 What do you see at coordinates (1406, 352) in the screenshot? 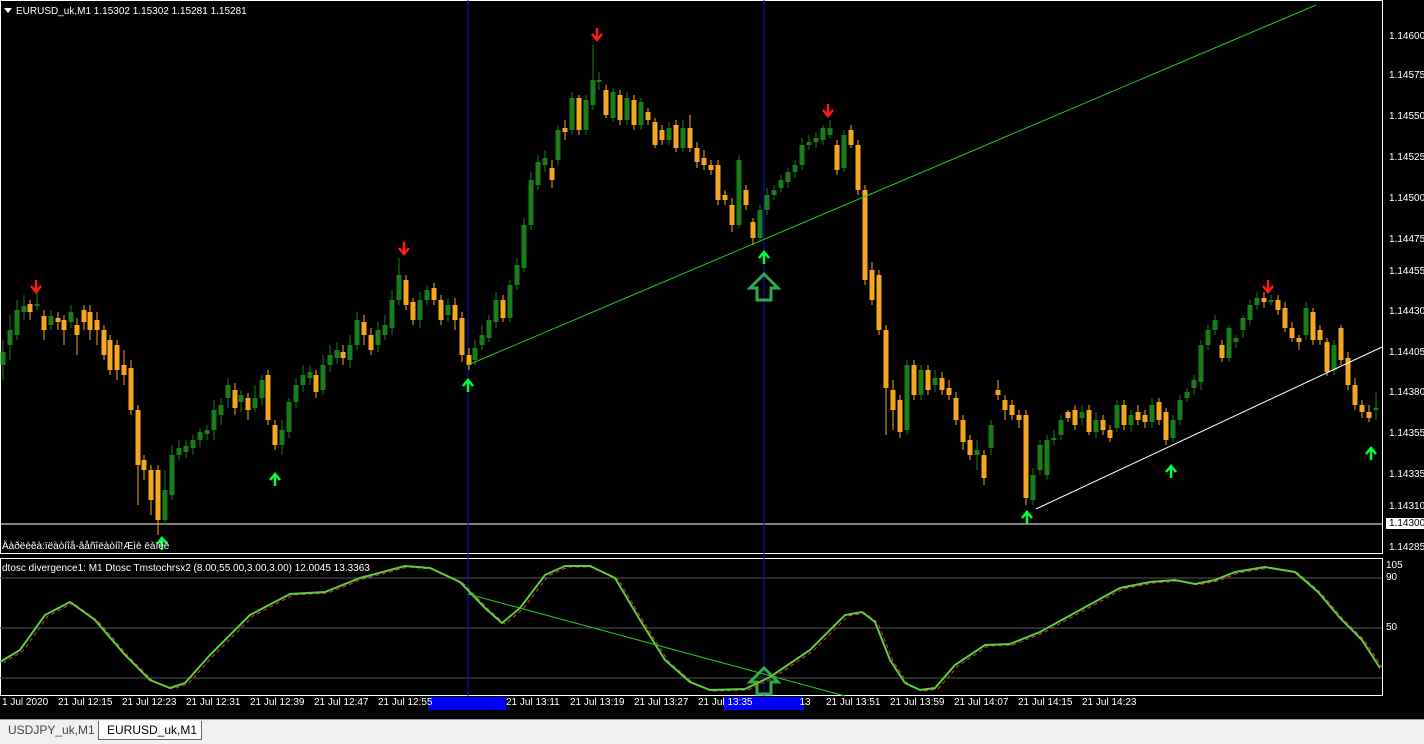
I see `price-tick-label: 1.14405` at bounding box center [1406, 352].